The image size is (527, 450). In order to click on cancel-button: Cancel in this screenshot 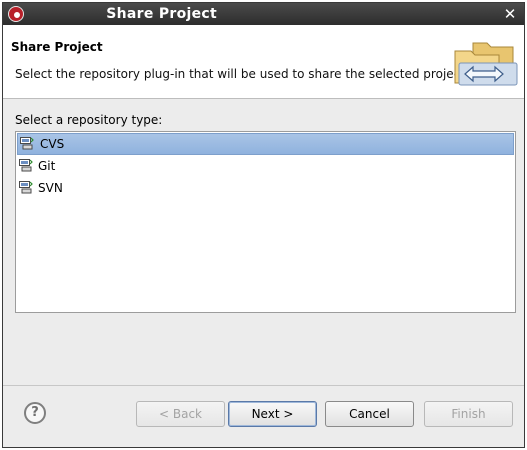, I will do `click(369, 414)`.